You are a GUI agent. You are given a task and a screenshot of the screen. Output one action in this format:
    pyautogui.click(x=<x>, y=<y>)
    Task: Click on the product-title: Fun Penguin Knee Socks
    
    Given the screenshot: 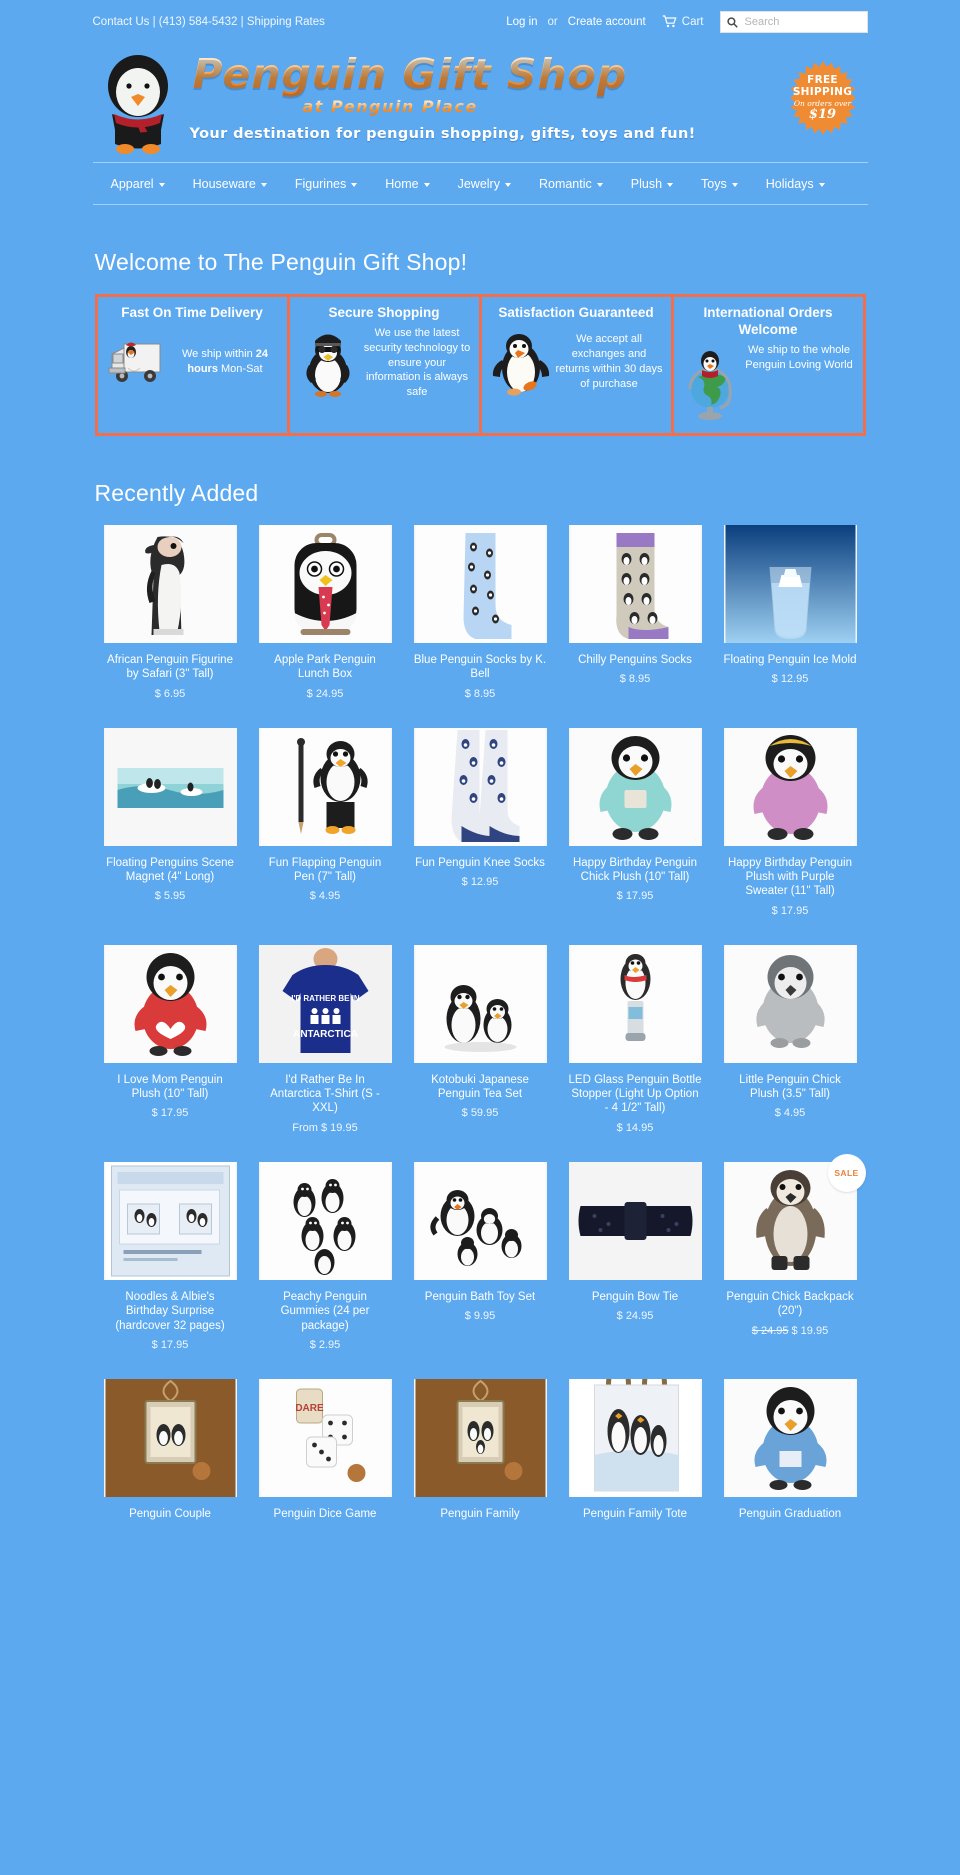 What is the action you would take?
    pyautogui.click(x=480, y=863)
    